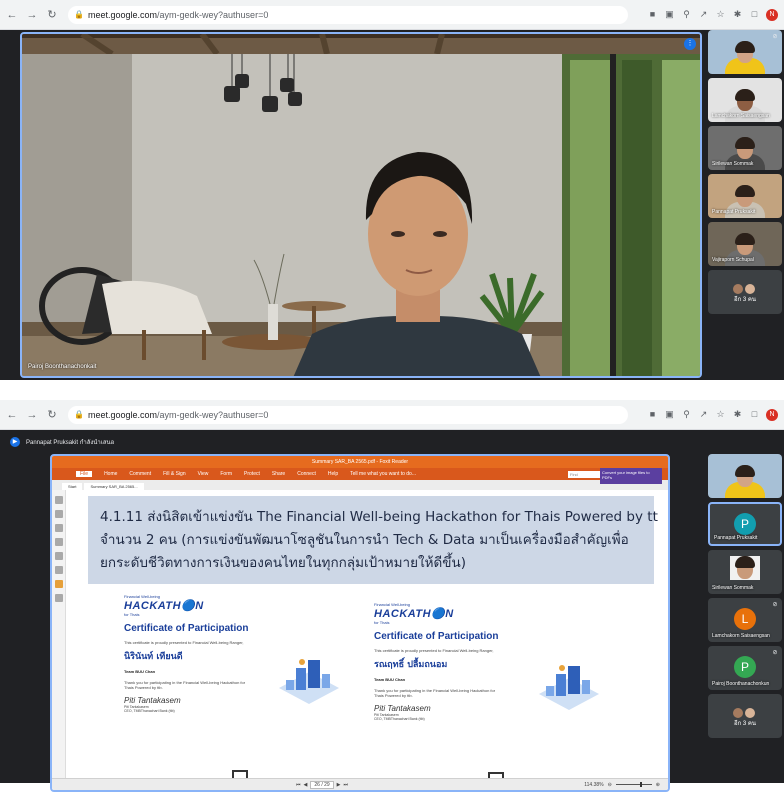  What do you see at coordinates (690, 44) in the screenshot?
I see `pin-icon: ⋮` at bounding box center [690, 44].